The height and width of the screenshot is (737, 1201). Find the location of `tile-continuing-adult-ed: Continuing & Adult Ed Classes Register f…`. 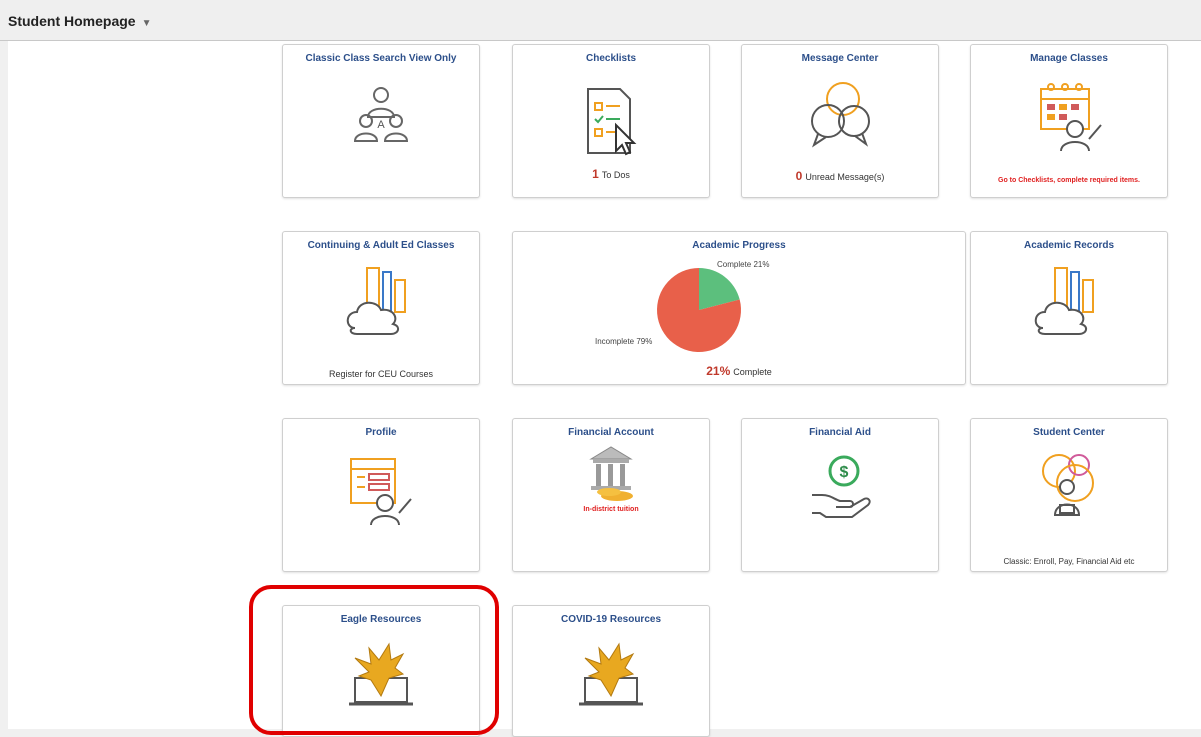

tile-continuing-adult-ed: Continuing & Adult Ed Classes Register f… is located at coordinates (381, 308).